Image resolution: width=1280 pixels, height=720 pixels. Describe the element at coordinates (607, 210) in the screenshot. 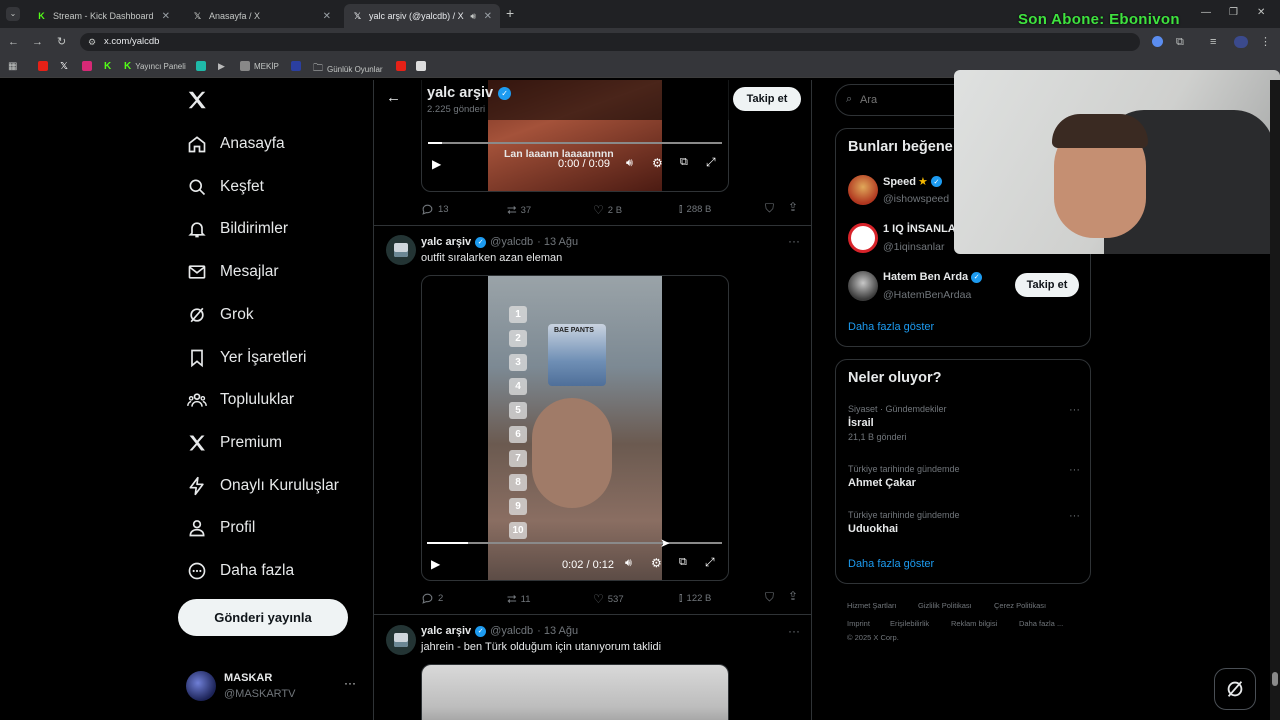

I see `like-button: ♡ 2 B` at that location.